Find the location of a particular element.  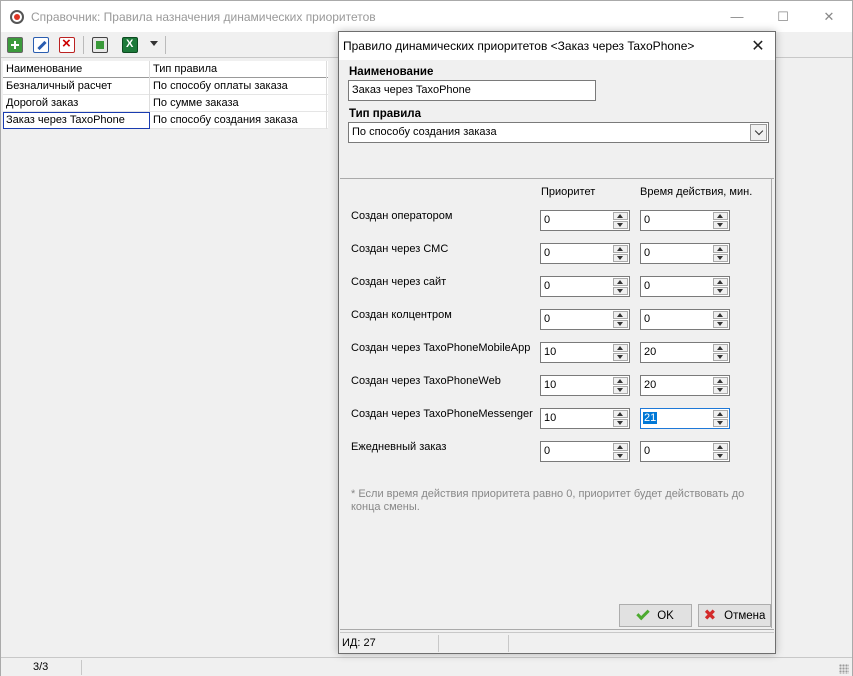

properties-button is located at coordinates (100, 45).